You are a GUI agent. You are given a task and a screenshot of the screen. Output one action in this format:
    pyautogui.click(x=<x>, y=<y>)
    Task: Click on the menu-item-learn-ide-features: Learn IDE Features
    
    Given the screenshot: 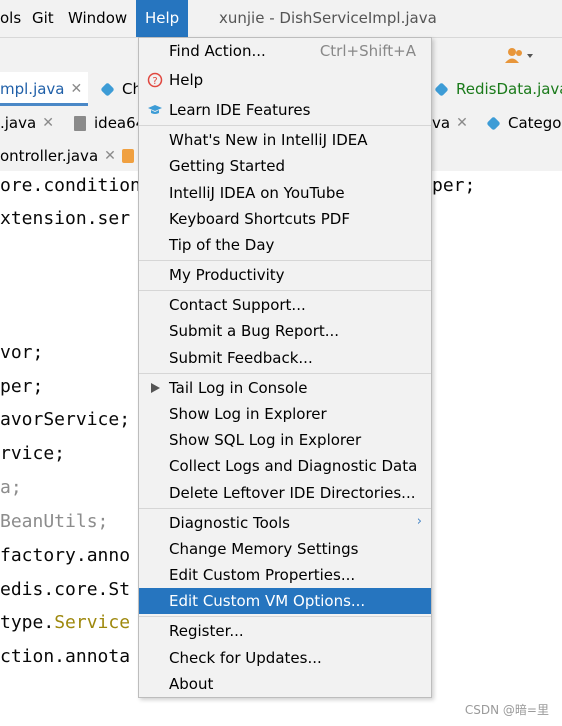 What is the action you would take?
    pyautogui.click(x=285, y=110)
    